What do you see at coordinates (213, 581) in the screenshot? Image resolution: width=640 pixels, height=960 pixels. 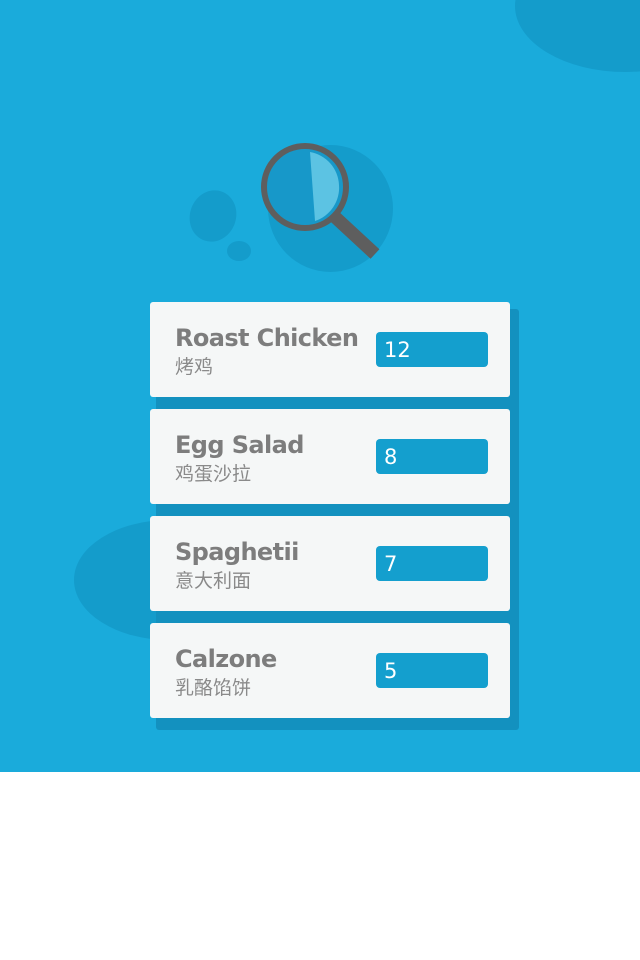 I see `item-subname: 意大利面` at bounding box center [213, 581].